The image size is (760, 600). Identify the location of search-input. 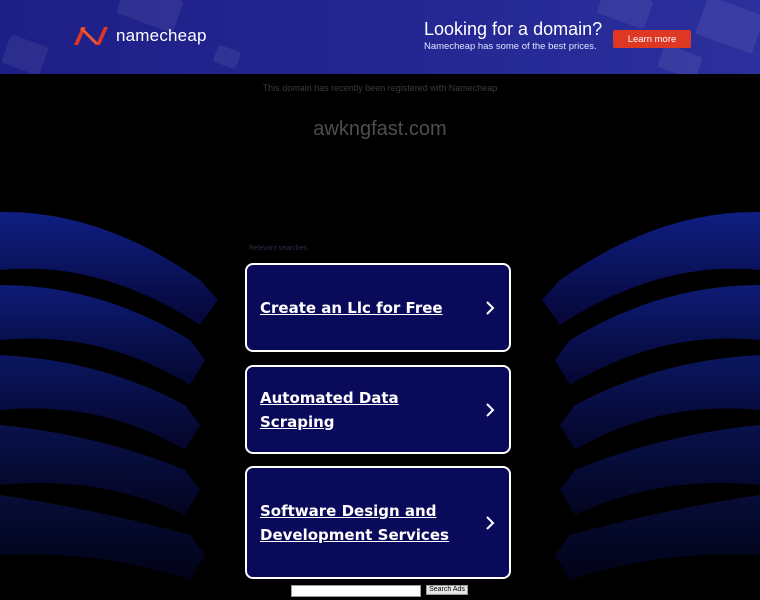
(356, 591).